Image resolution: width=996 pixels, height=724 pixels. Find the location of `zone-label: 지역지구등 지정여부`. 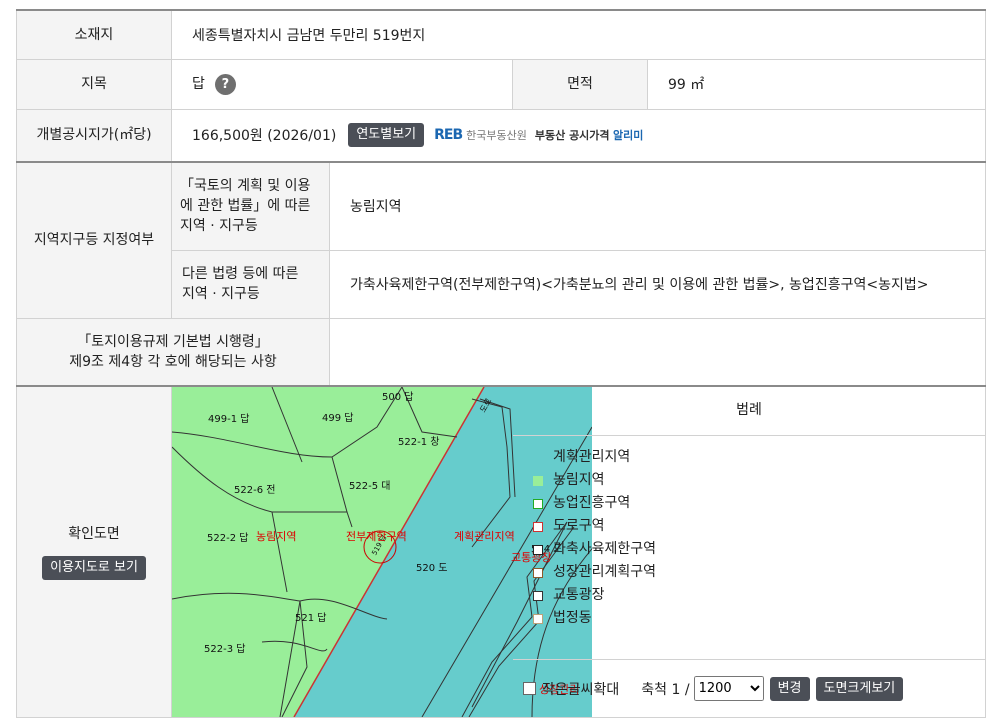

zone-label: 지역지구등 지정여부 is located at coordinates (94, 240).